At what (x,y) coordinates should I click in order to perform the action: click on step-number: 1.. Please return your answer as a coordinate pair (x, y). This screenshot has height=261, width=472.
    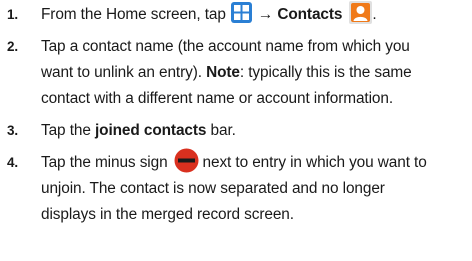
    Looking at the image, I should click on (13, 14).